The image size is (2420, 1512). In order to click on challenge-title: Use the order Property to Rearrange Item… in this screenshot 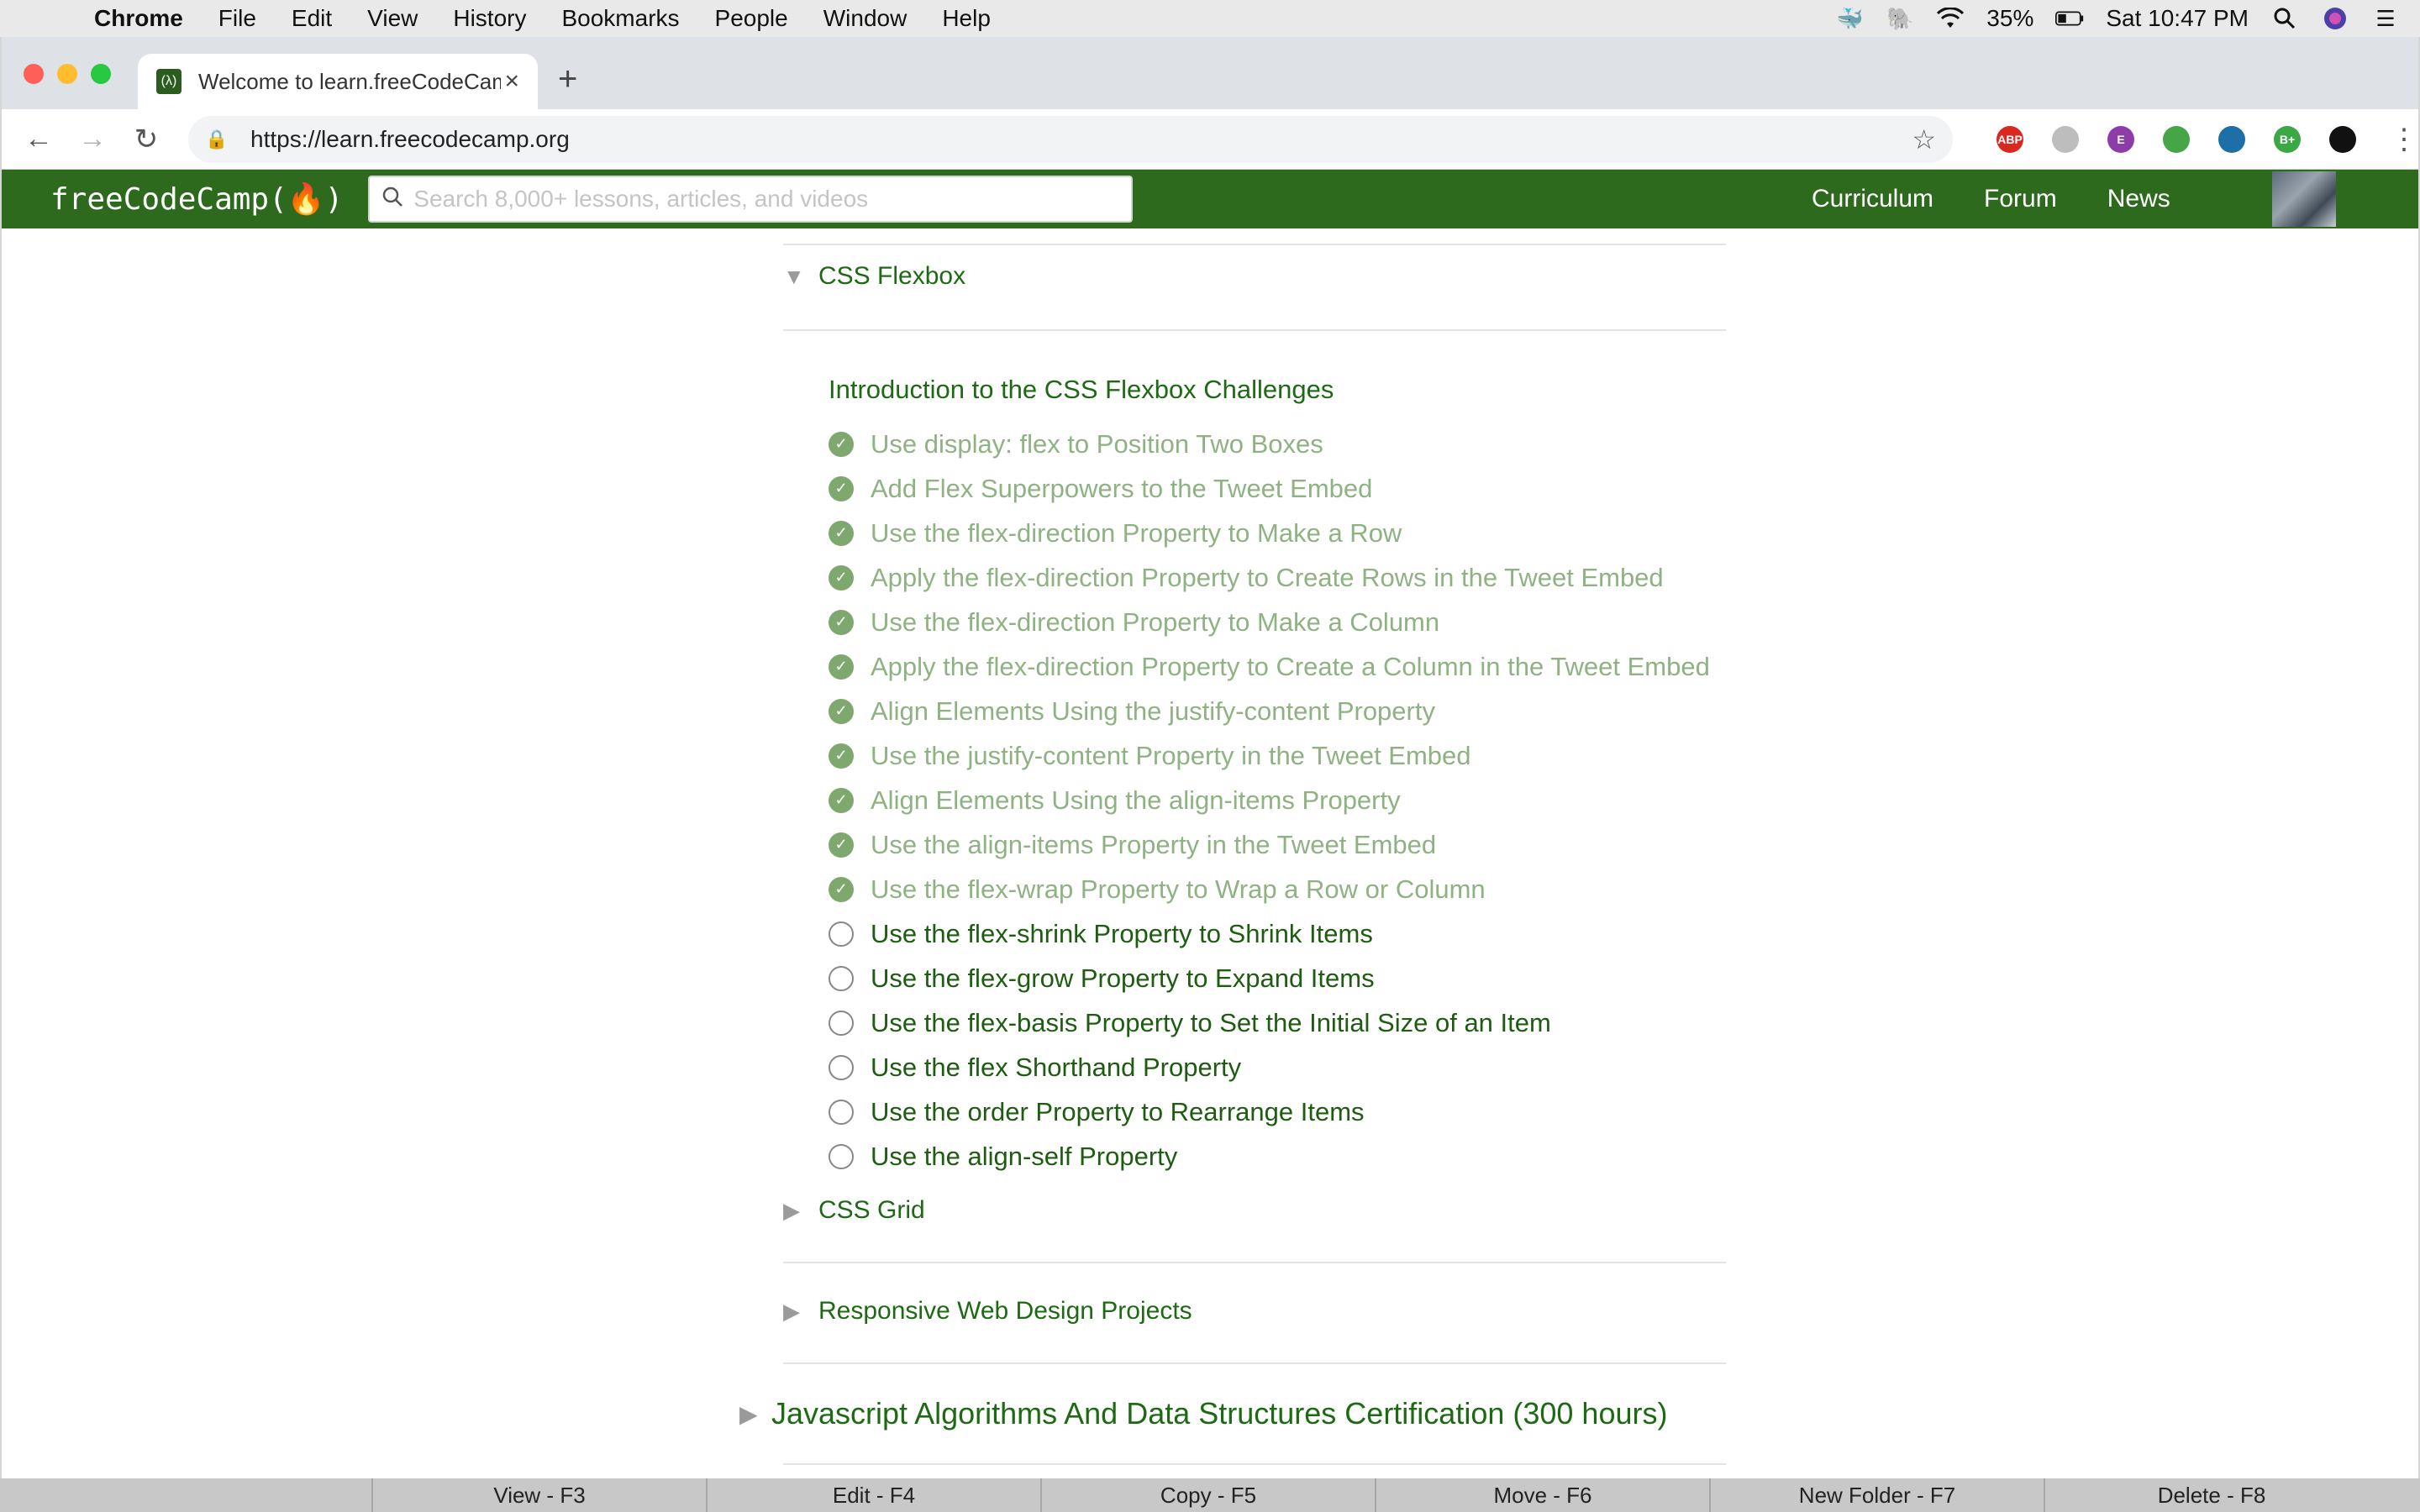, I will do `click(1118, 1112)`.